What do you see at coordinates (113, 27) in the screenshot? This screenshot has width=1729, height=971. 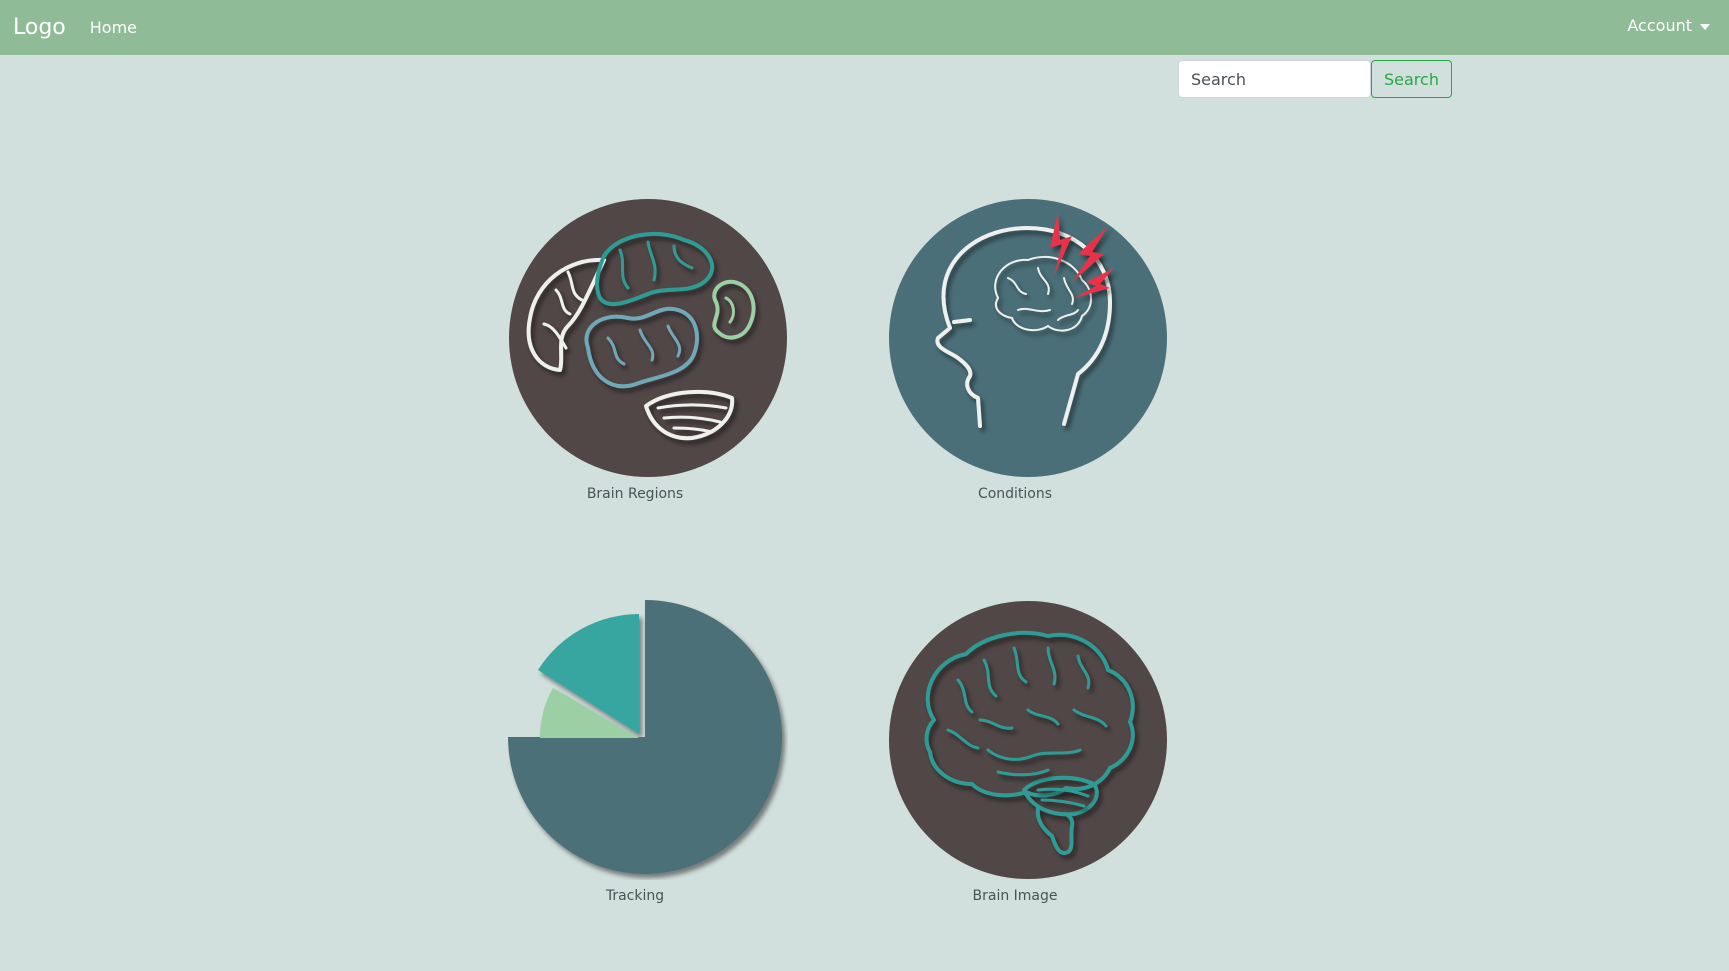 I see `nav-home-link: Home` at bounding box center [113, 27].